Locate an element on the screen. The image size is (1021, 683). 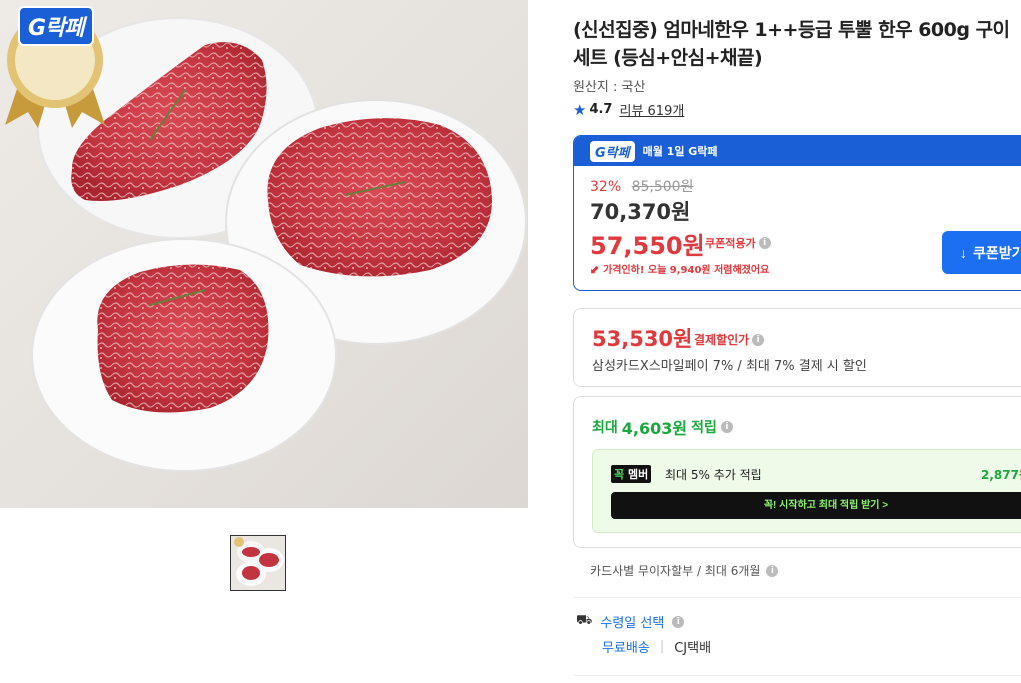
free-shipping-label: 무료배송 is located at coordinates (626, 648).